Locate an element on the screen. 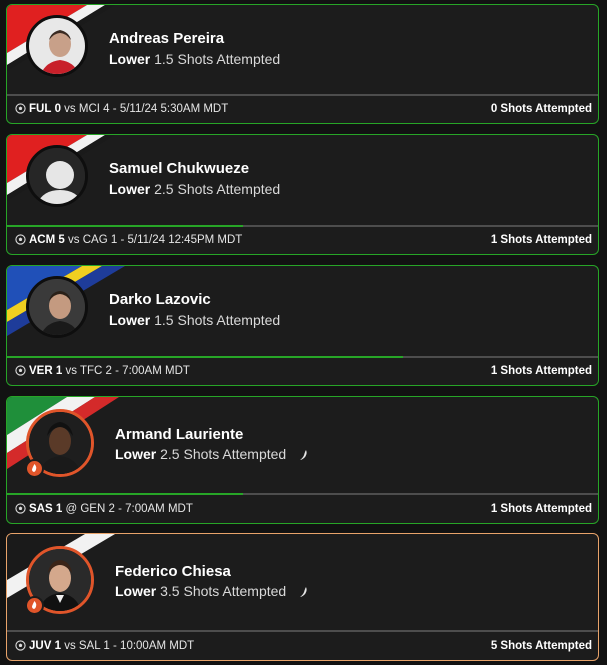 The image size is (607, 665). player-name: Samuel Chukwueze is located at coordinates (179, 168).